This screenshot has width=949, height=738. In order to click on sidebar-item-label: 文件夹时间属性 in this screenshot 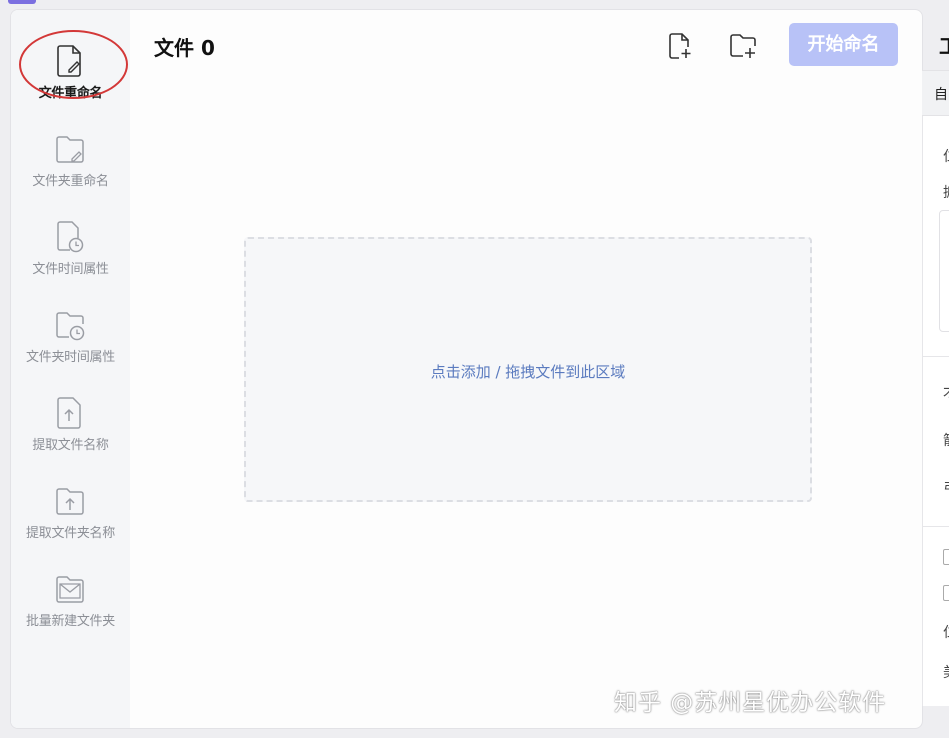, I will do `click(70, 357)`.